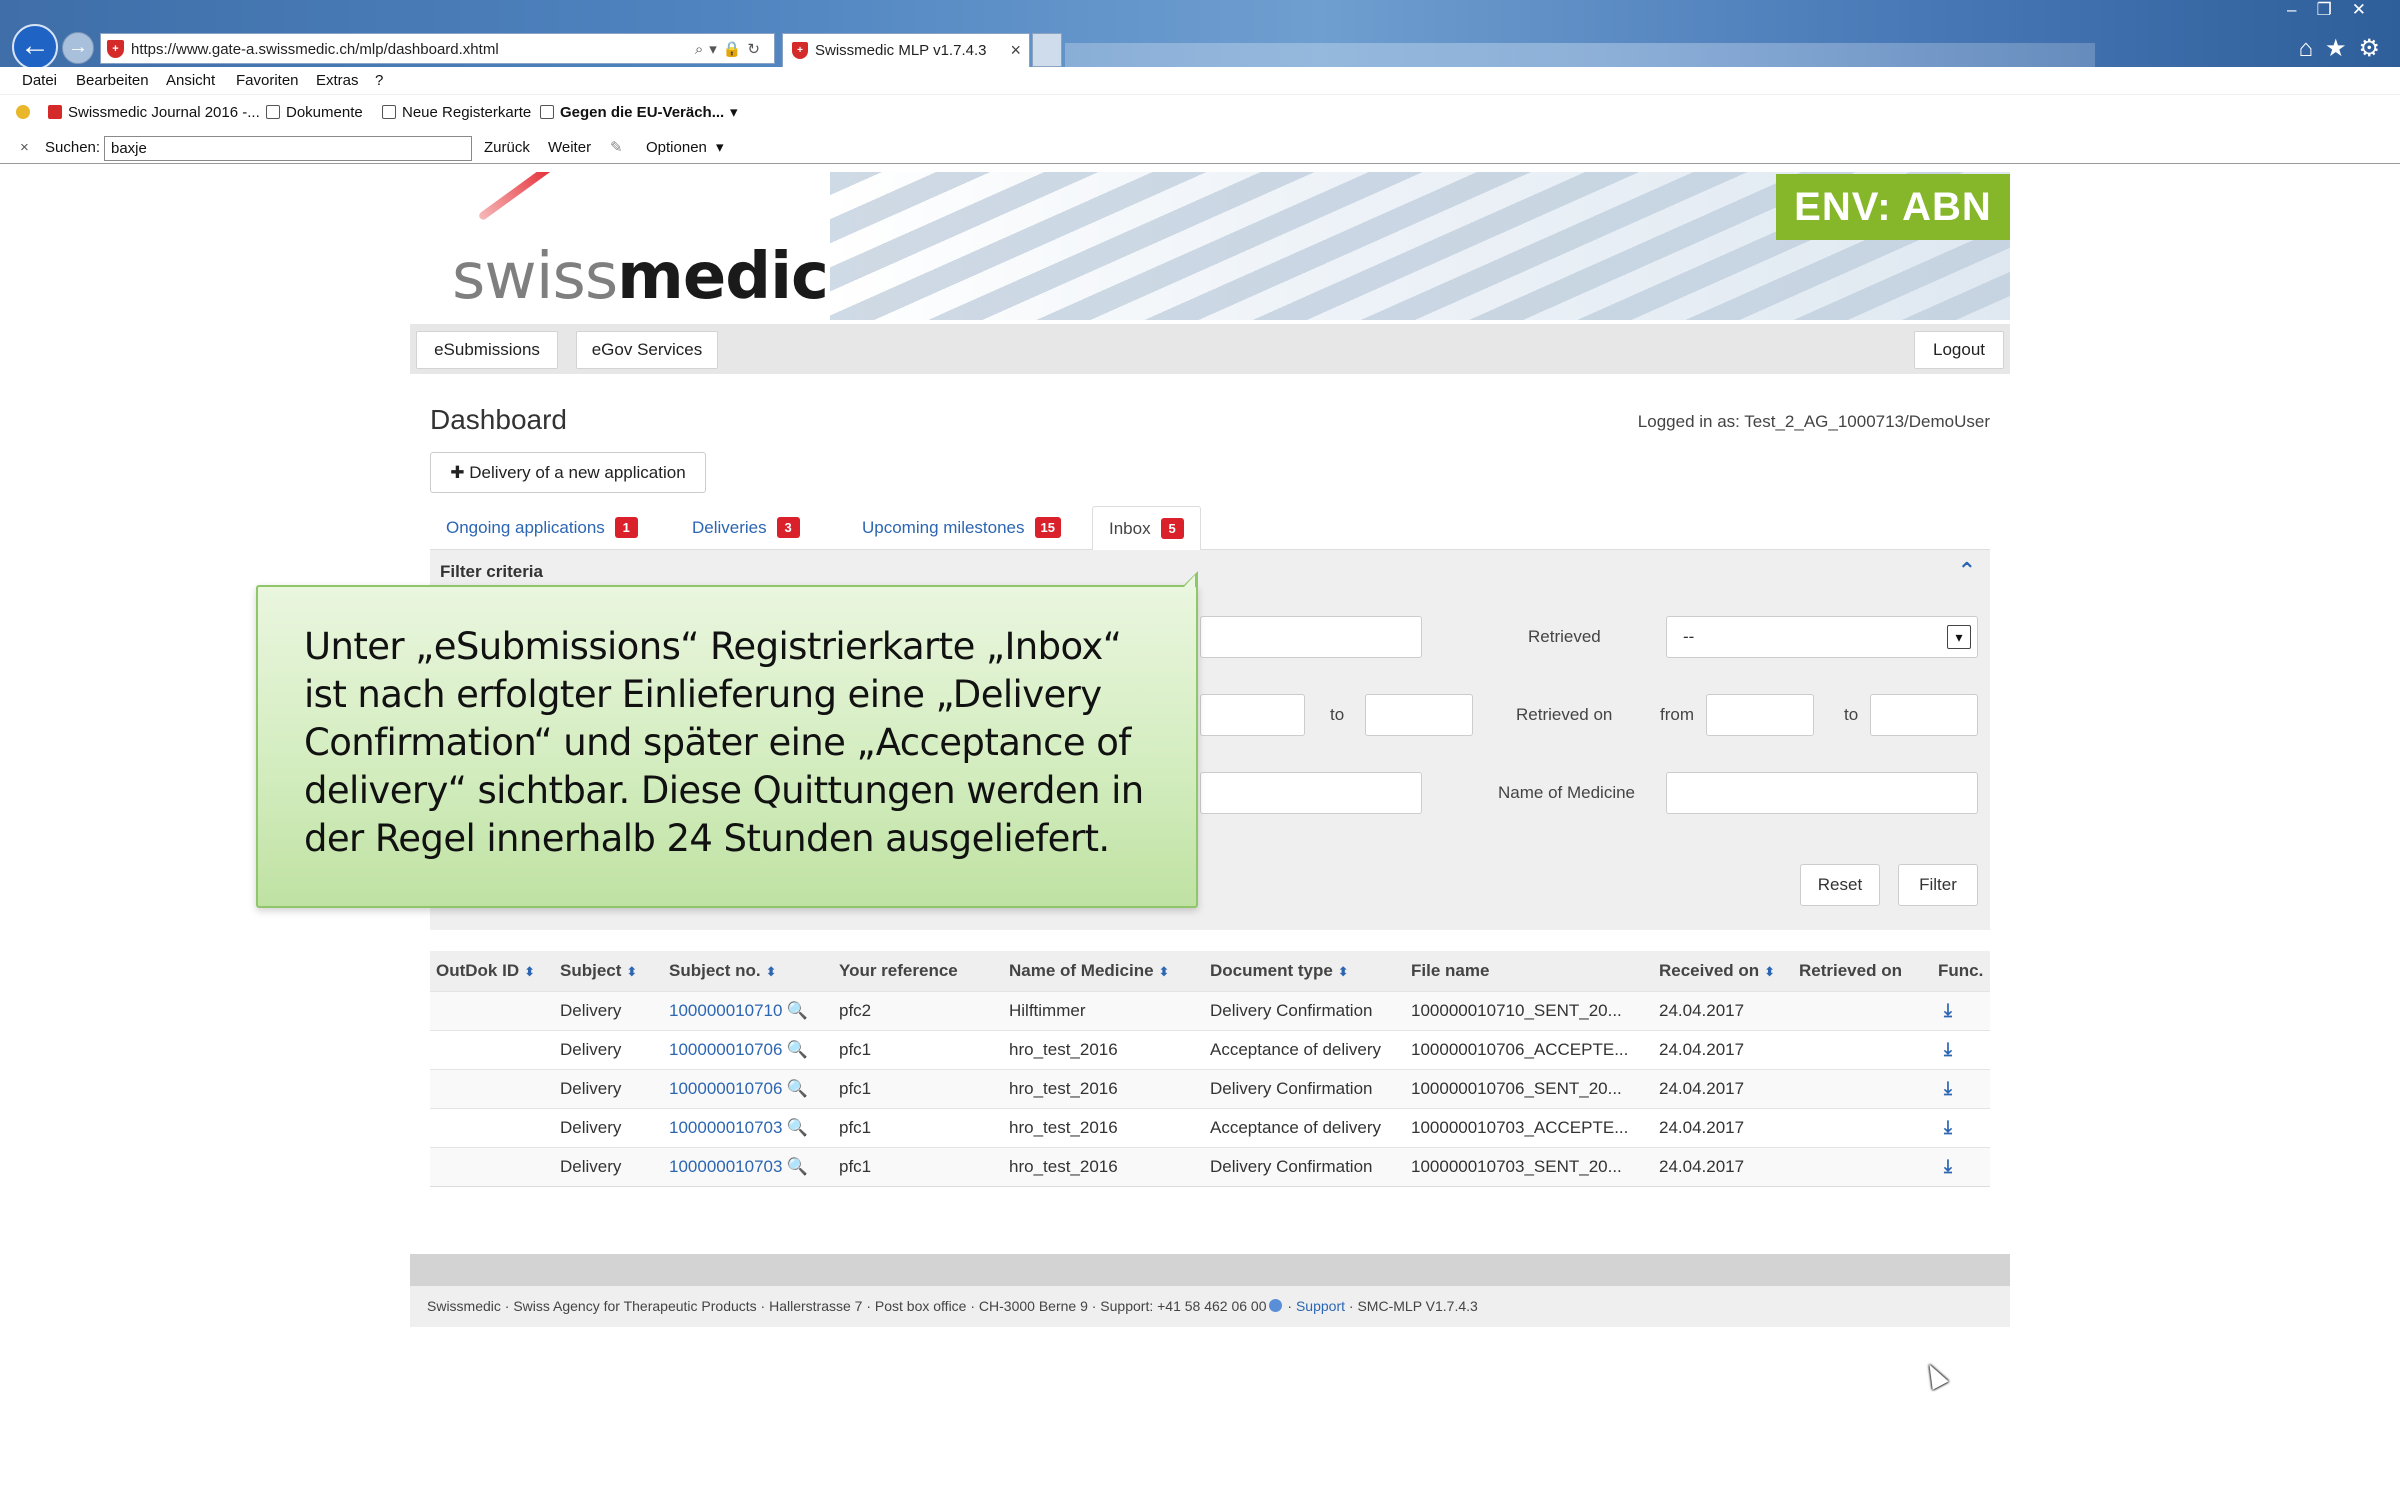  Describe the element at coordinates (24, 148) in the screenshot. I see `find-close-icon: ×` at that location.